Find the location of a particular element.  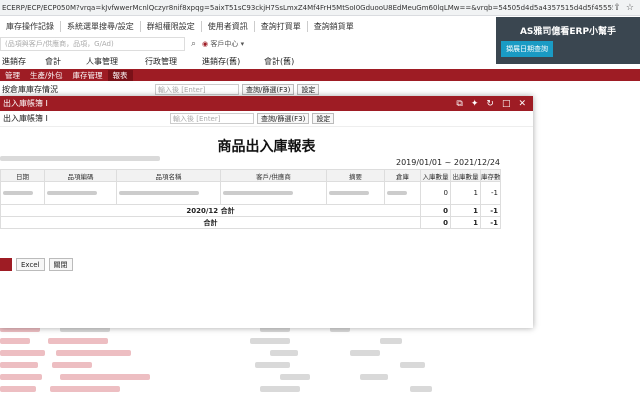

report-date-range: 2019/01/01 ~ 2021/12/24 is located at coordinates (447, 162).